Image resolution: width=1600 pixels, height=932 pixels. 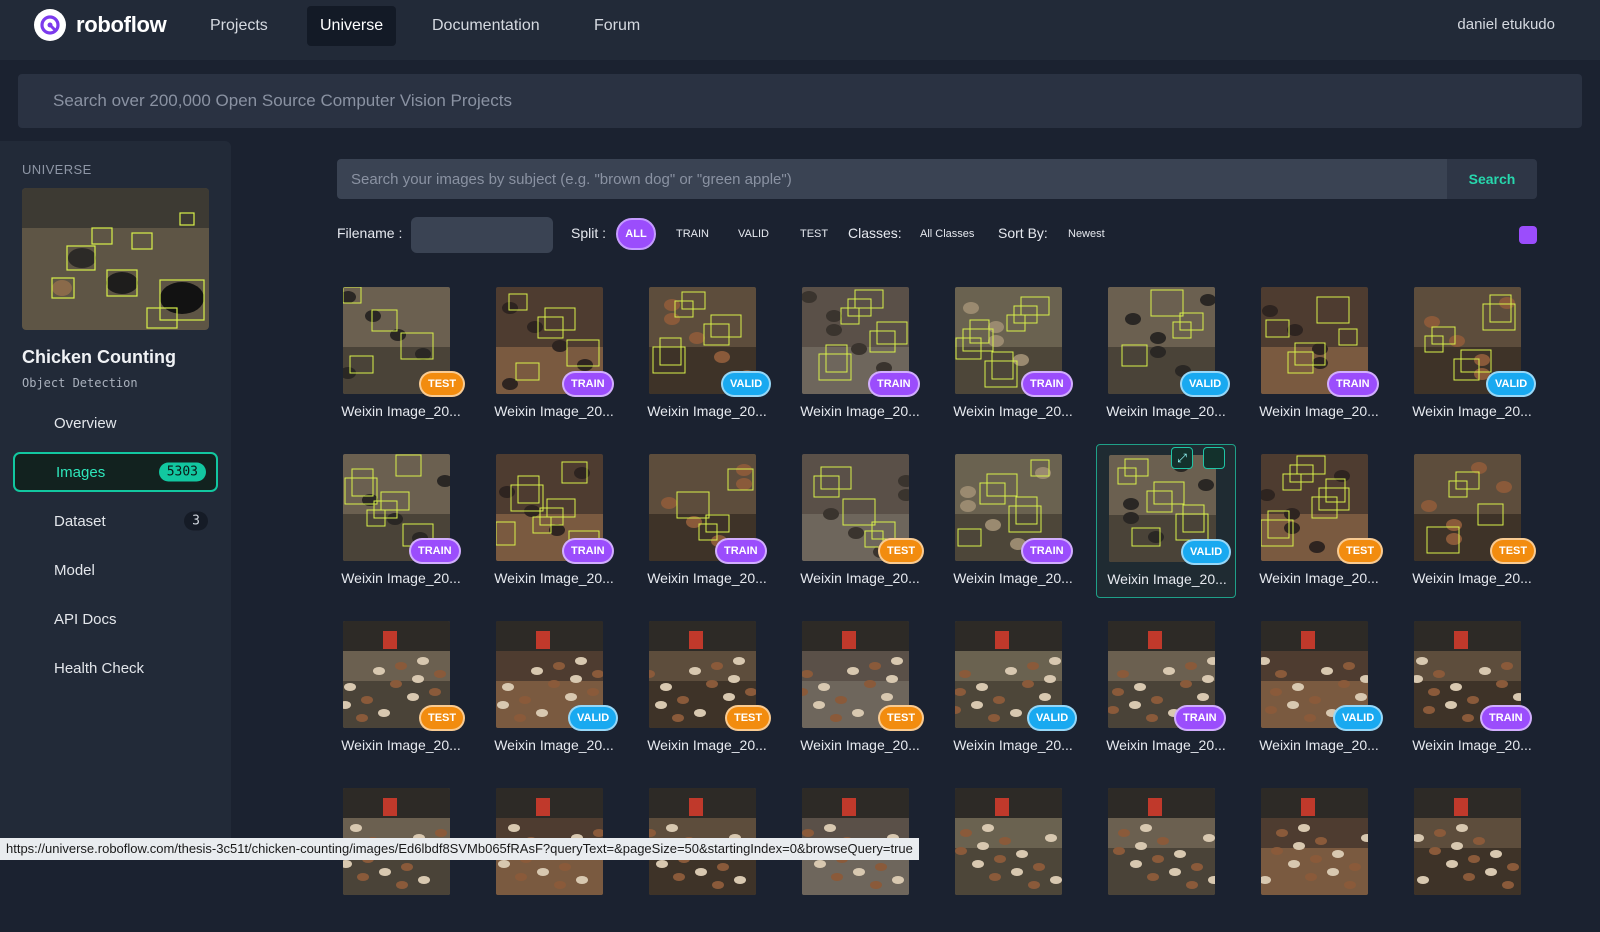 I want to click on sidebar-item-label: Images, so click(x=81, y=472).